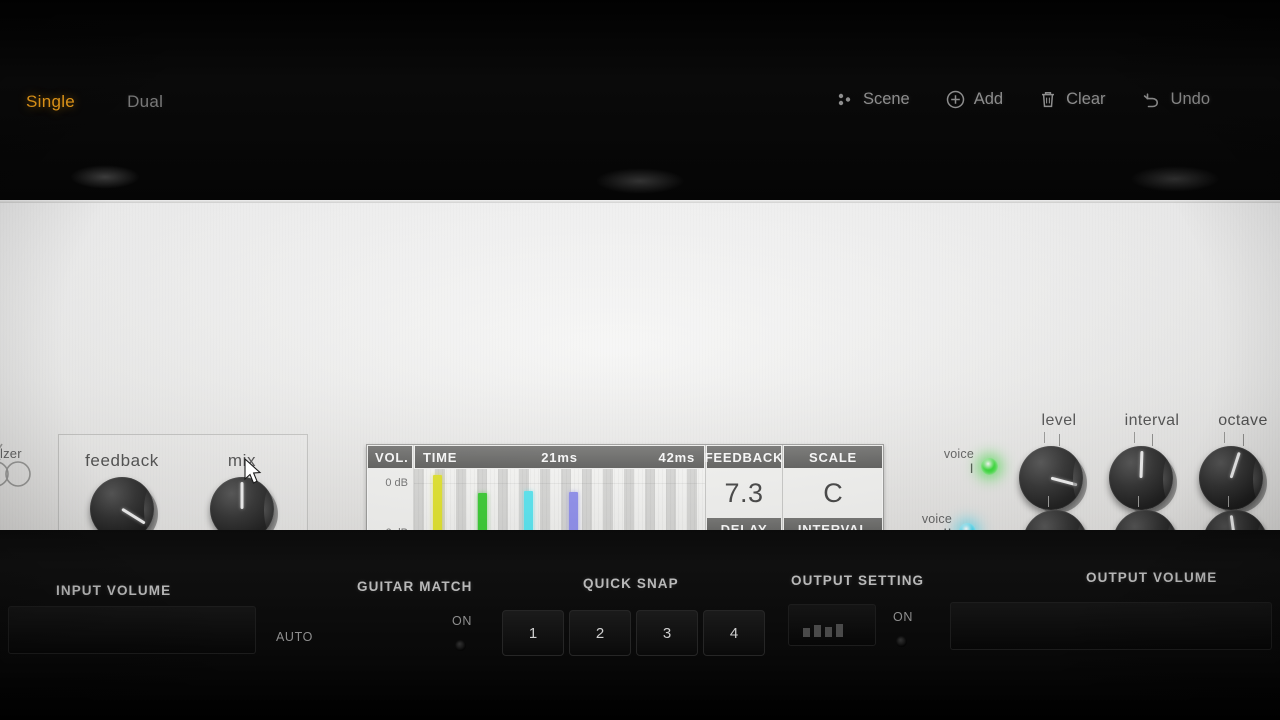 The width and height of the screenshot is (1280, 720). What do you see at coordinates (132, 630) in the screenshot?
I see `input-volume-slider` at bounding box center [132, 630].